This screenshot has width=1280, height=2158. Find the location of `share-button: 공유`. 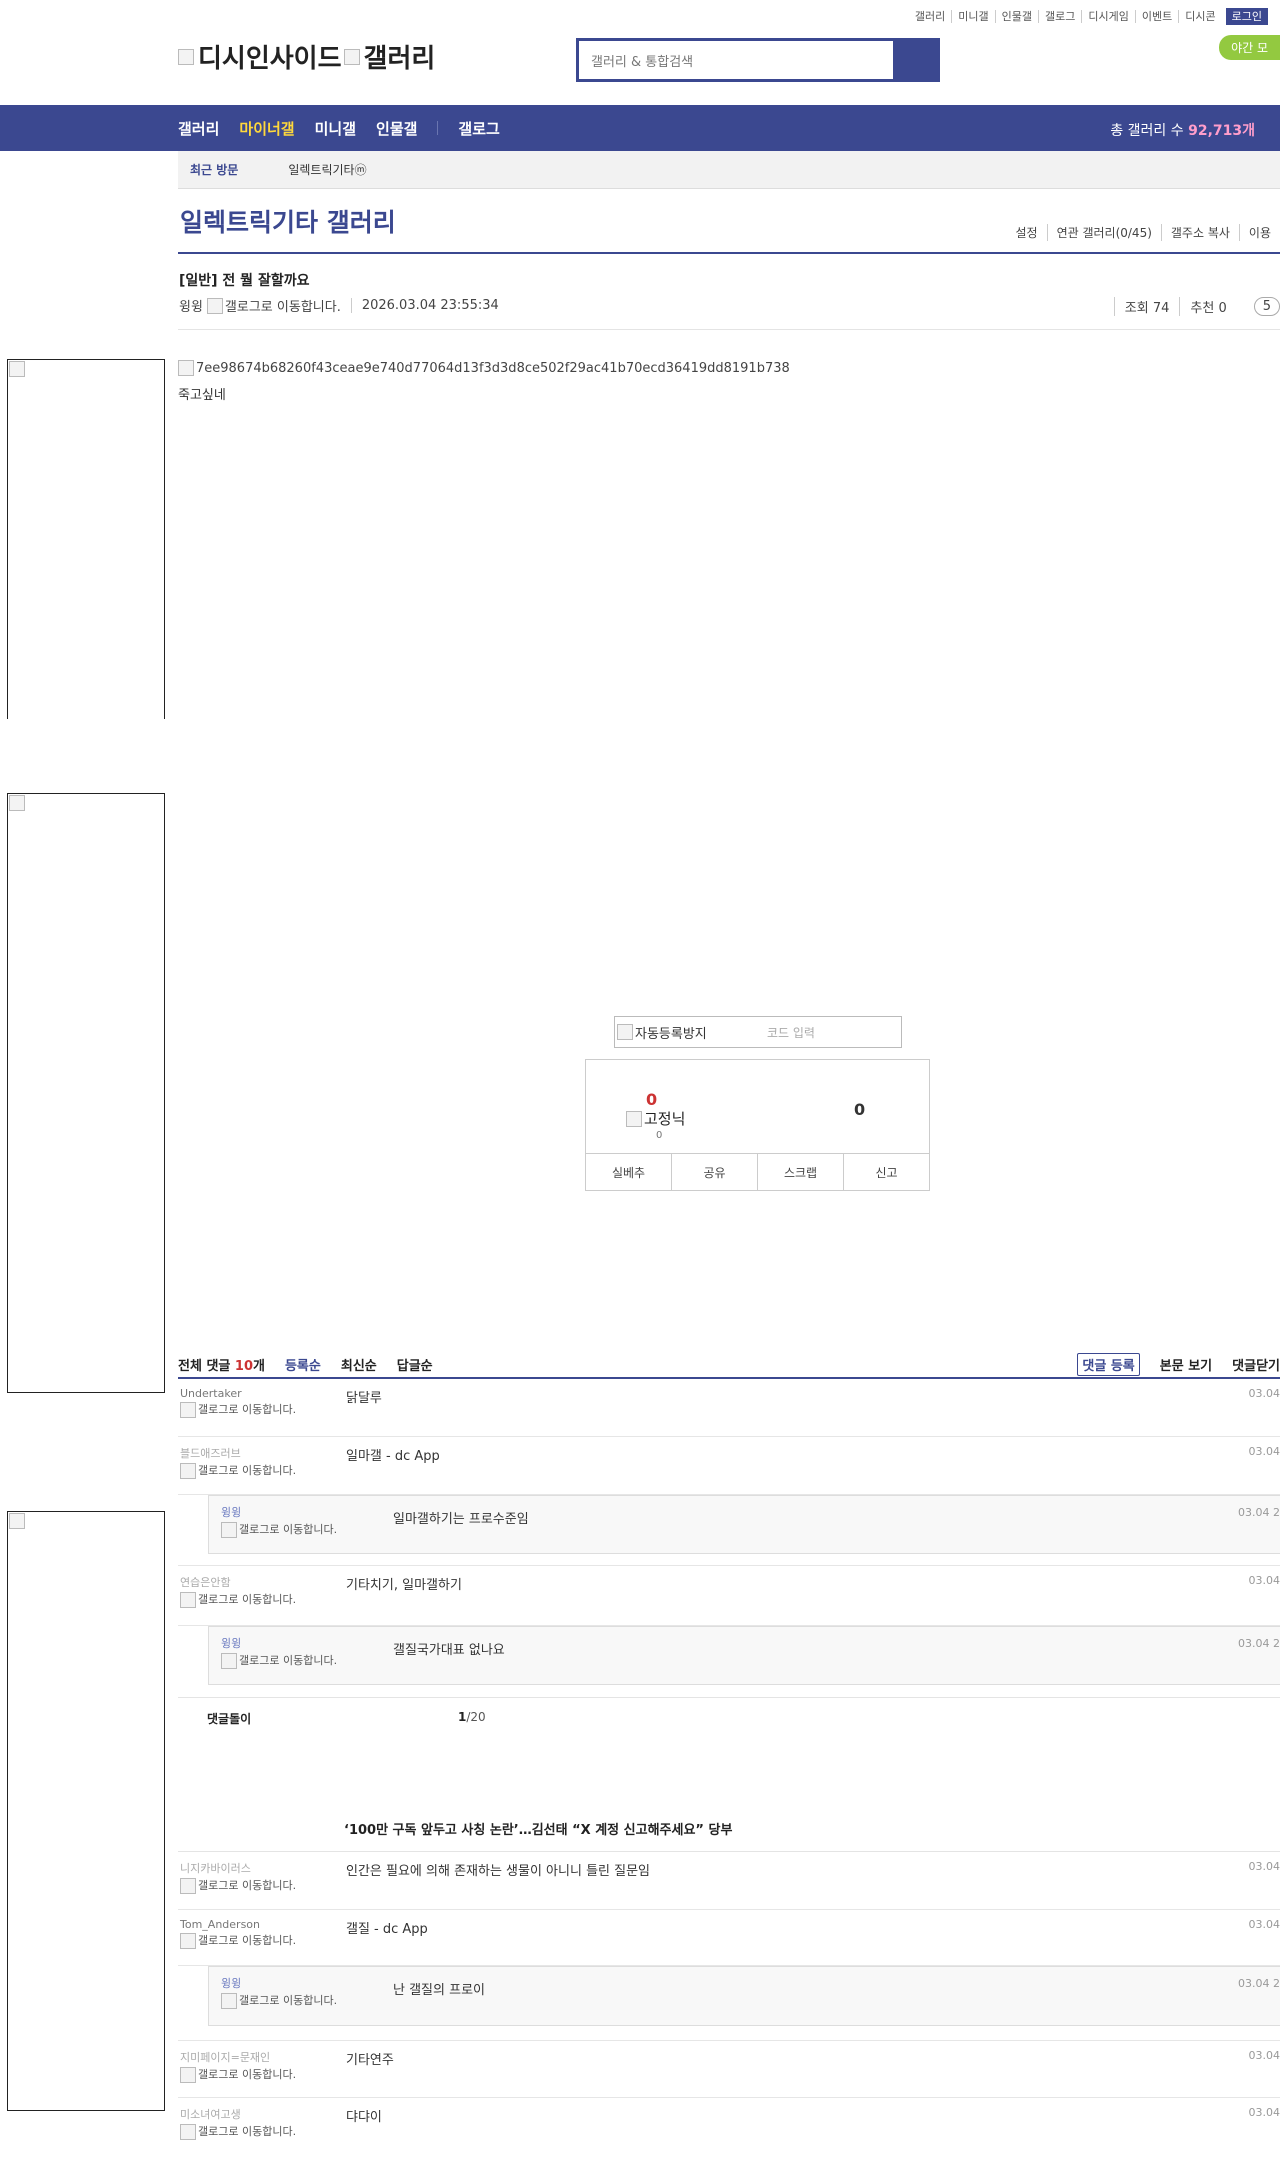

share-button: 공유 is located at coordinates (714, 1172).